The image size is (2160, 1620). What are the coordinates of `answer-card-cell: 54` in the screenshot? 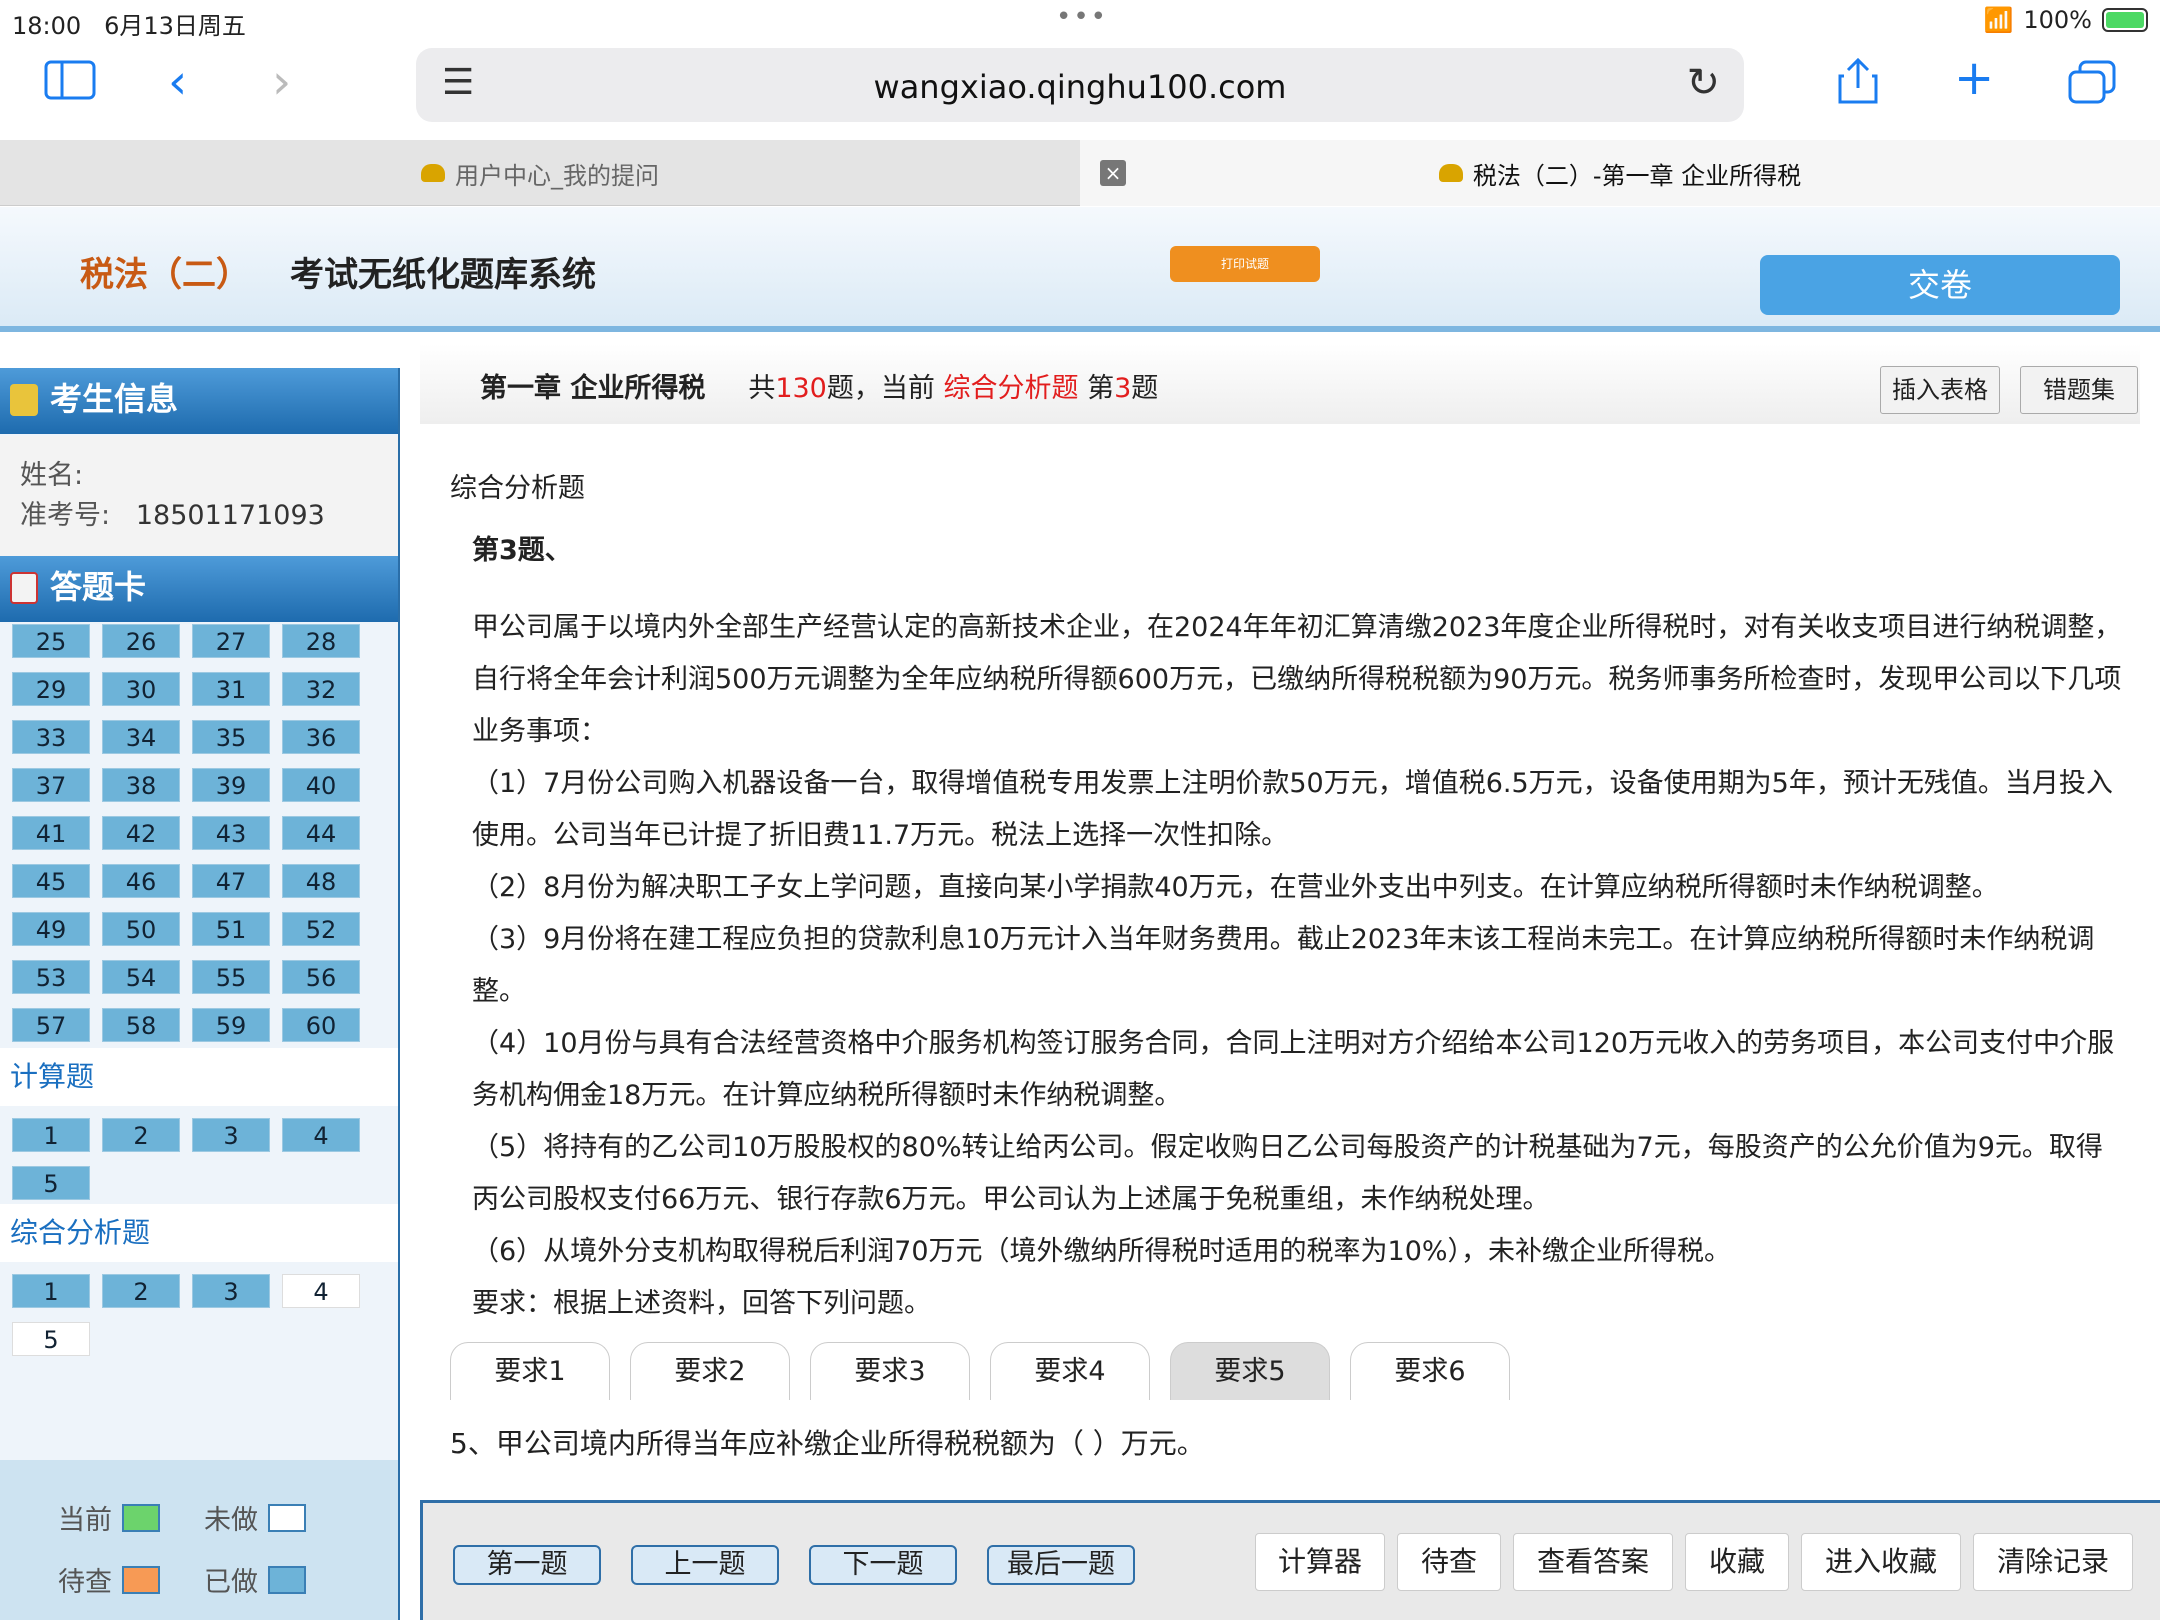 It's located at (141, 977).